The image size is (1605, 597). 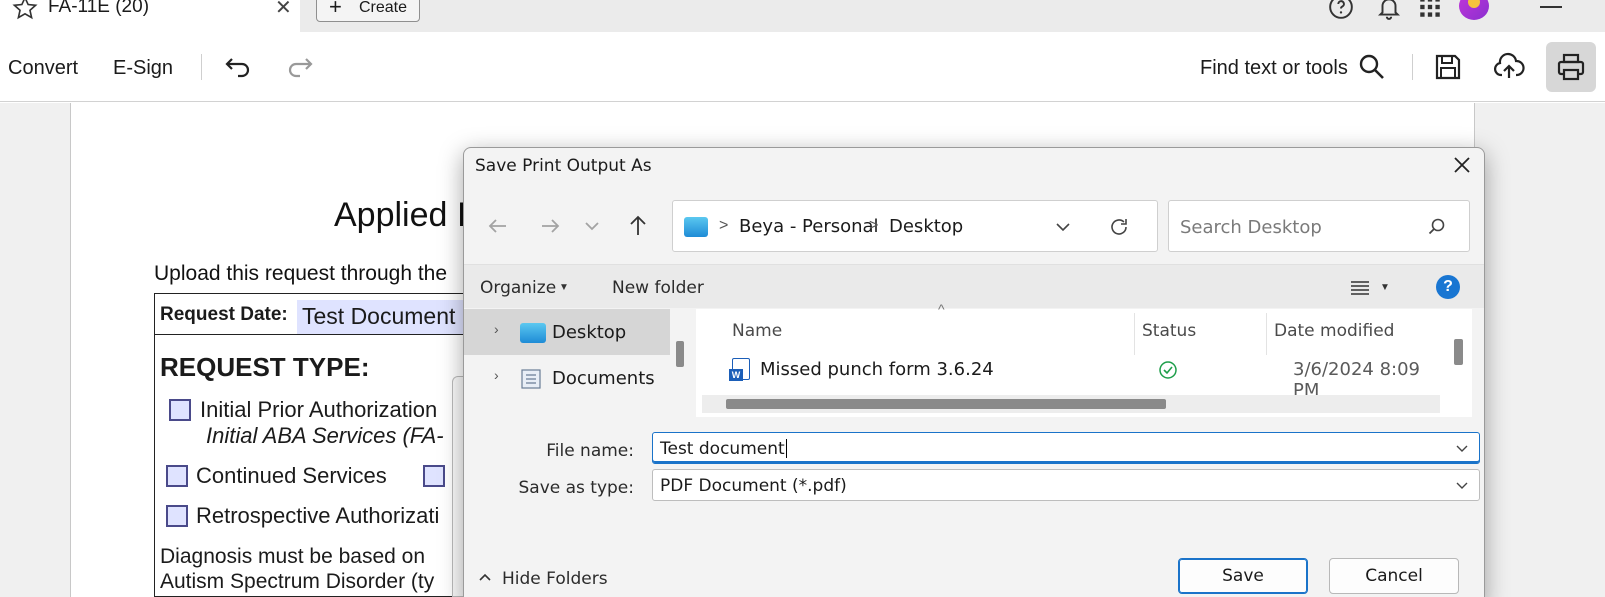 I want to click on bell-icon, so click(x=1389, y=10).